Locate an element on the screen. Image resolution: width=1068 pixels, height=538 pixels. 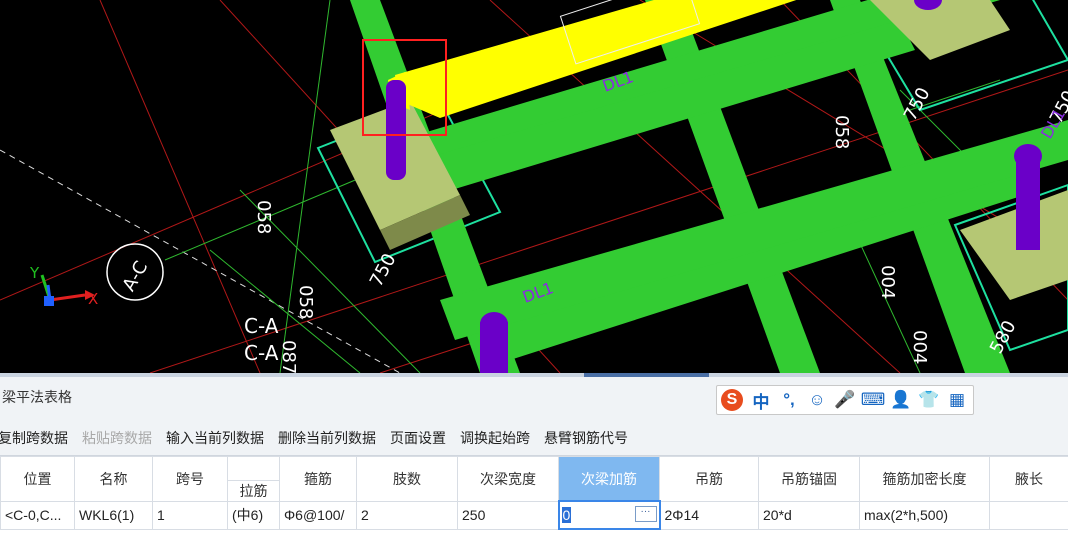
cell-hanger: 2Φ14 is located at coordinates (709, 515).